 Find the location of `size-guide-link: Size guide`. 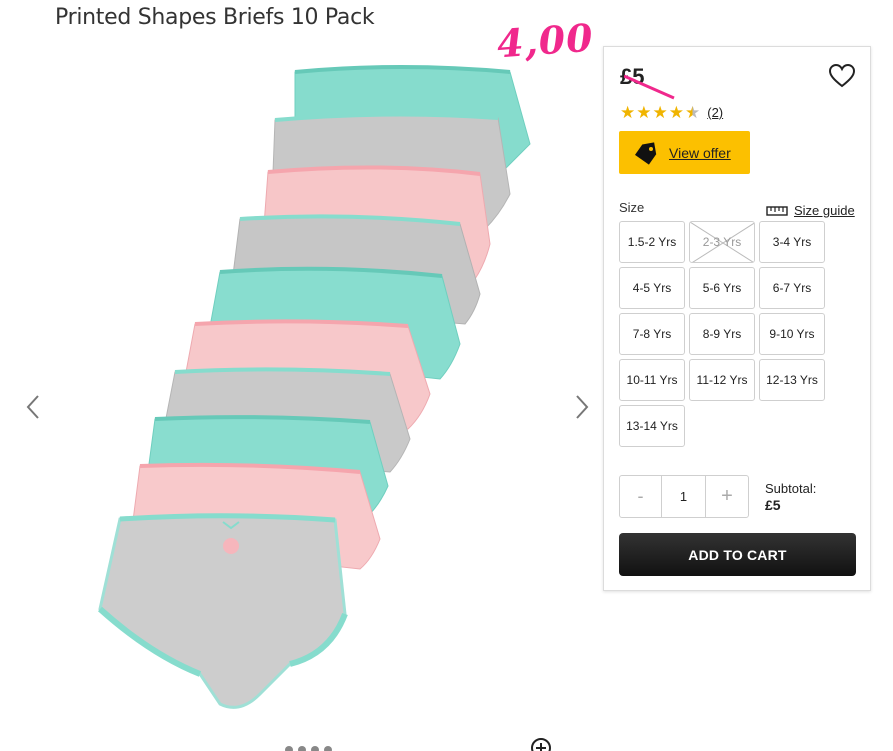

size-guide-link: Size guide is located at coordinates (810, 210).